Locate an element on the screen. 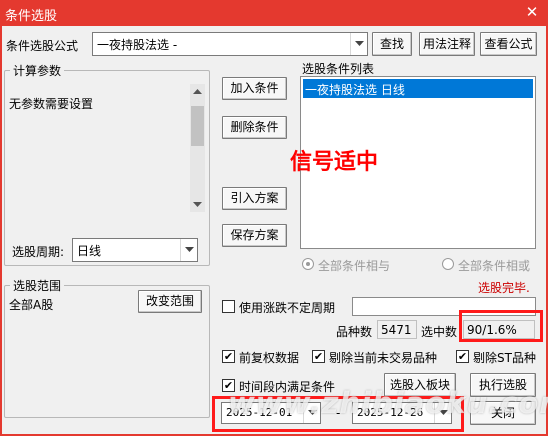  scope-value: 全部A股 is located at coordinates (31, 305).